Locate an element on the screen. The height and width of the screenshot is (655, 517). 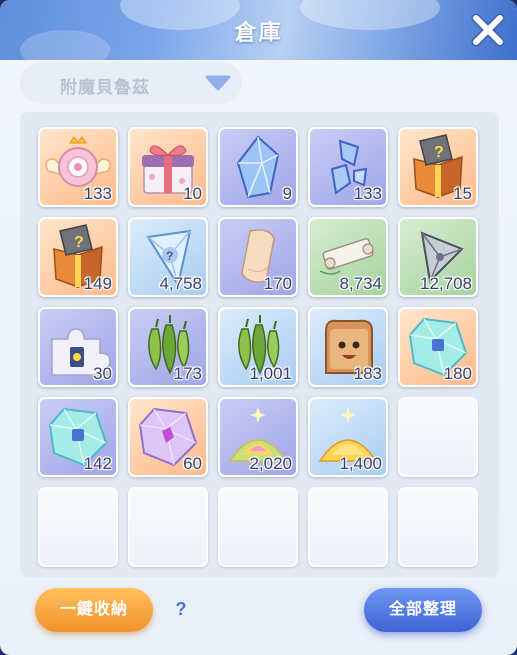
item-count: 173 is located at coordinates (187, 373).